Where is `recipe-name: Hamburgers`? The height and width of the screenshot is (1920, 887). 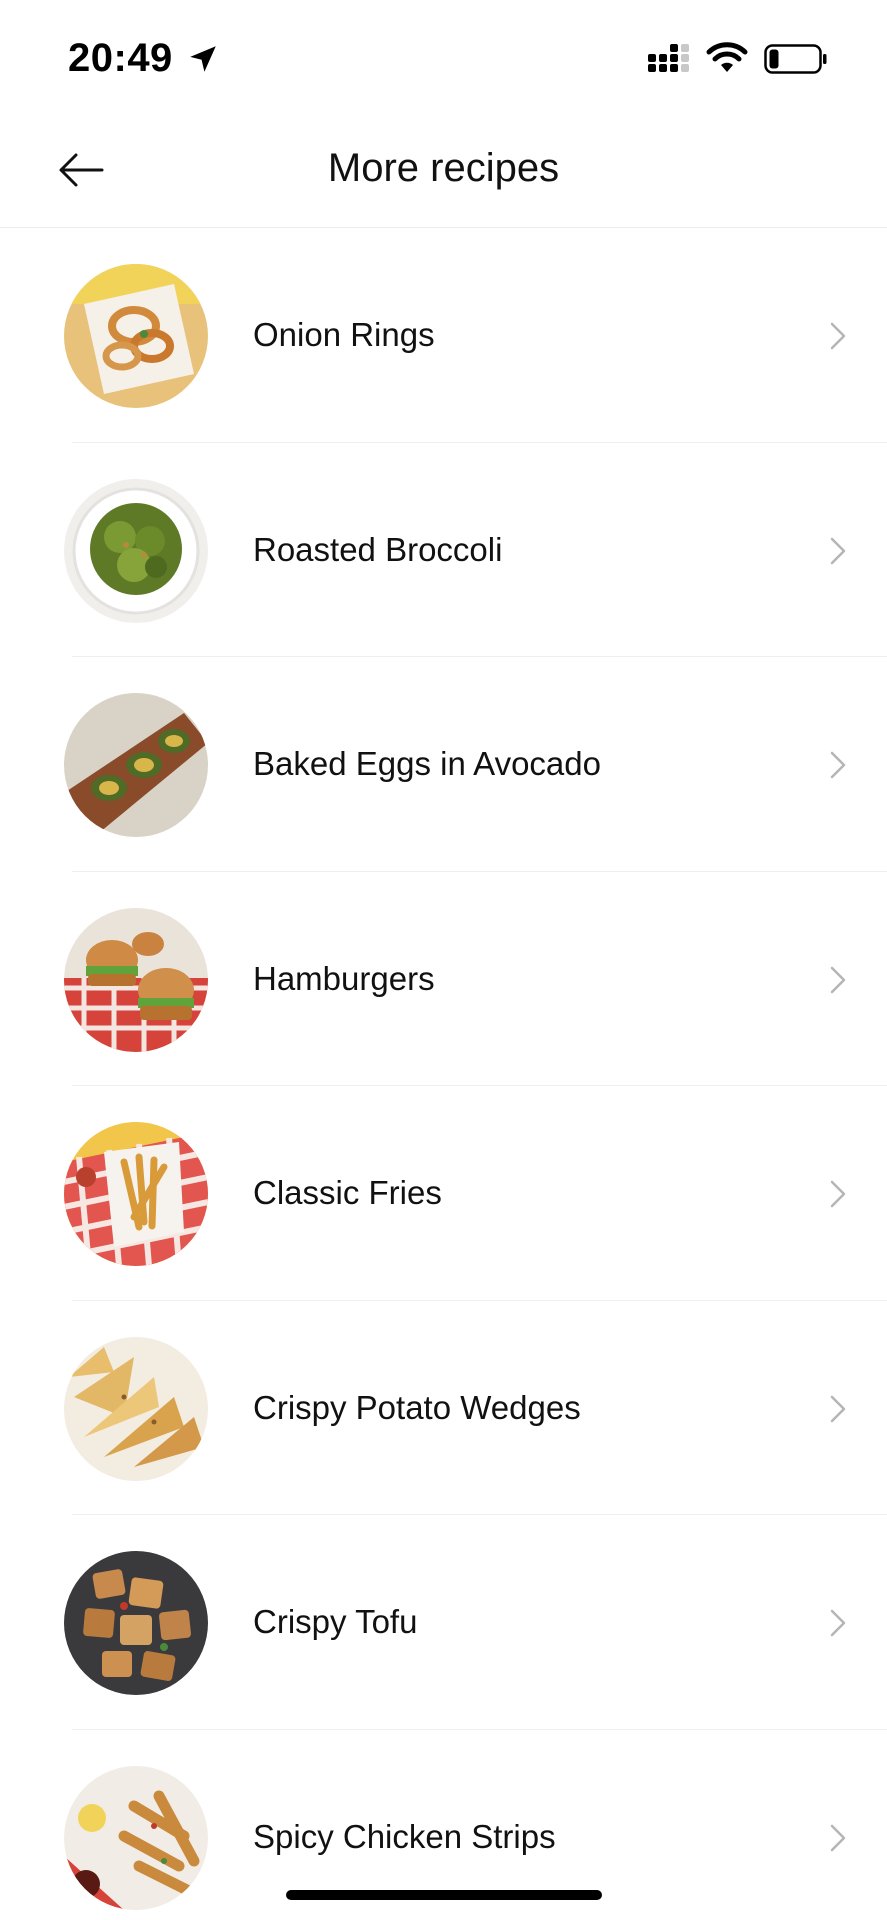 recipe-name: Hamburgers is located at coordinates (344, 978).